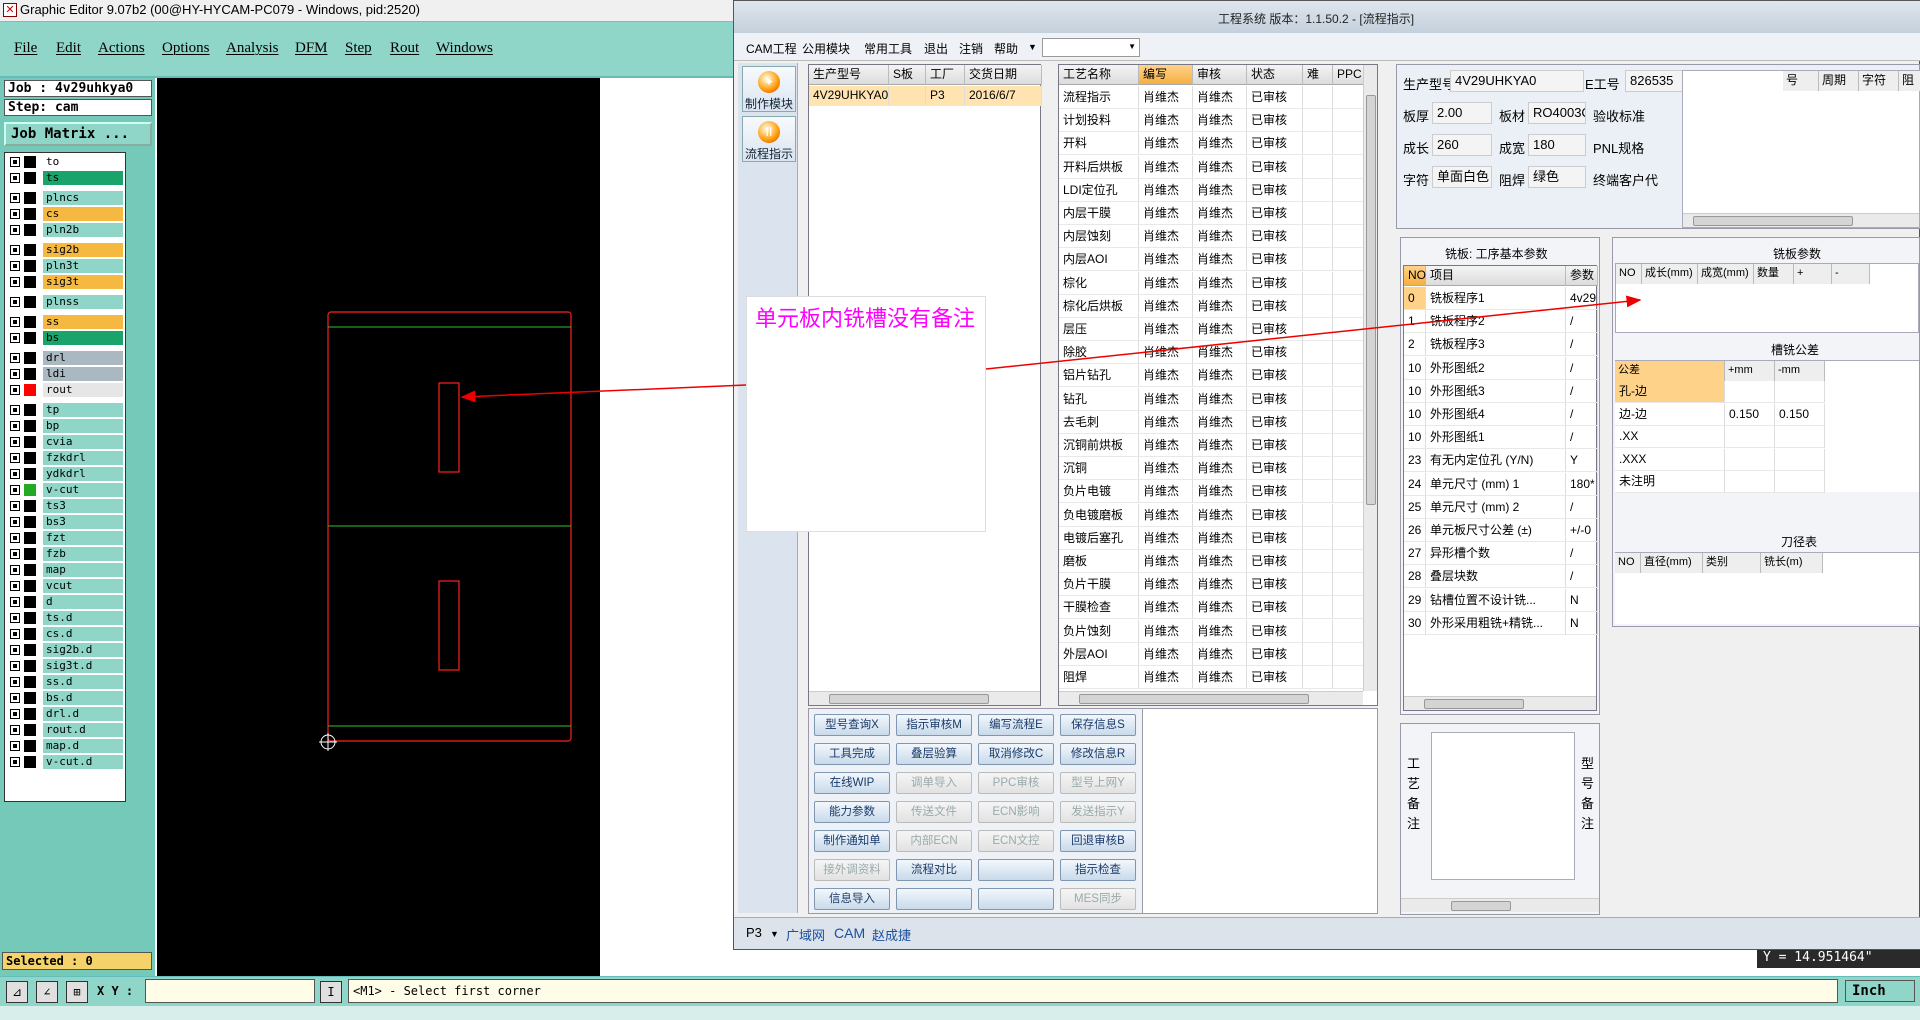  Describe the element at coordinates (1032, 47) in the screenshot. I see `chevron-down-icon: ▼` at that location.